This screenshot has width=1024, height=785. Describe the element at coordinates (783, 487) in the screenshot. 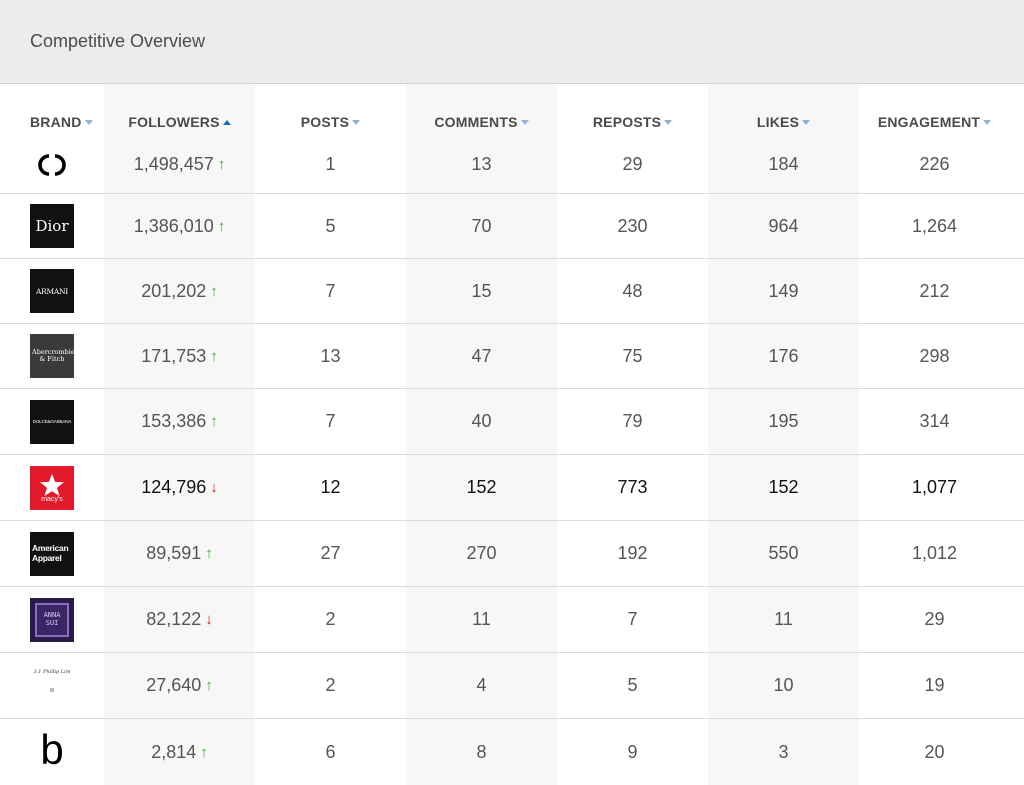

I see `likes-cell: 152` at that location.